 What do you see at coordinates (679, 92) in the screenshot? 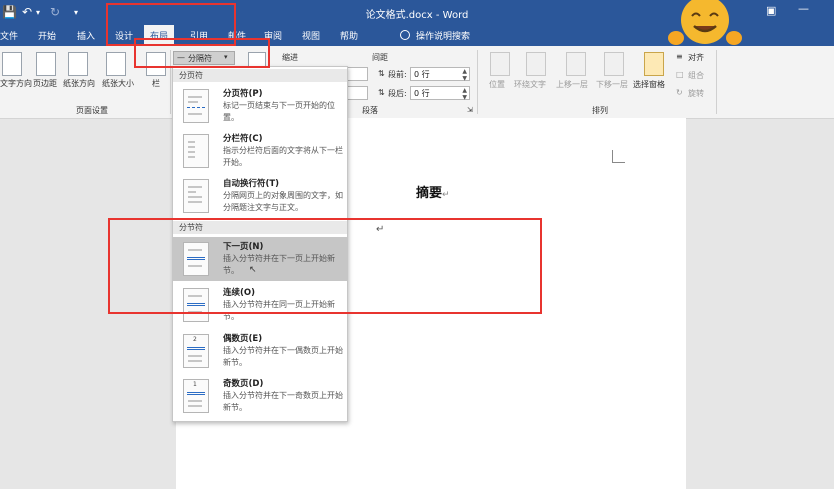
I see `rotate-icon: ↻` at bounding box center [679, 92].